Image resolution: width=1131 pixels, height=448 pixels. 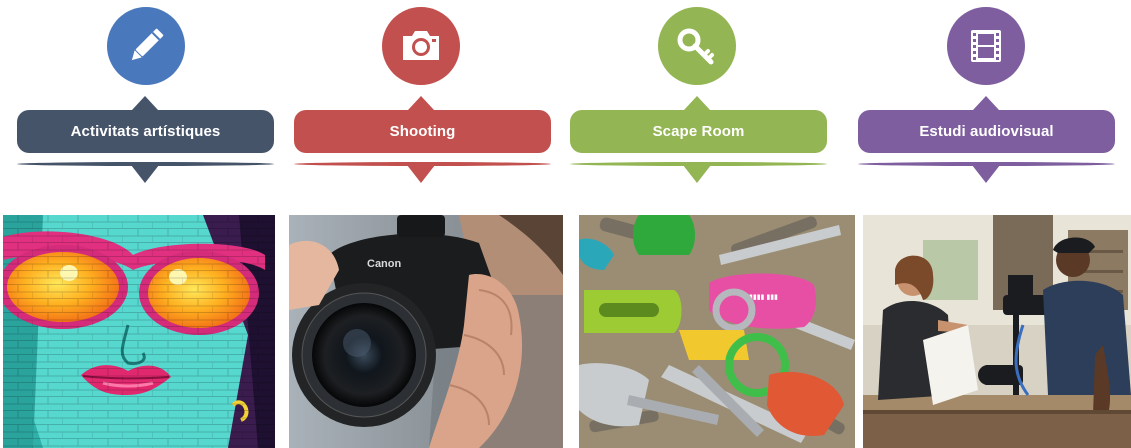 What do you see at coordinates (384, 264) in the screenshot?
I see `camera-brand-text: Canon` at bounding box center [384, 264].